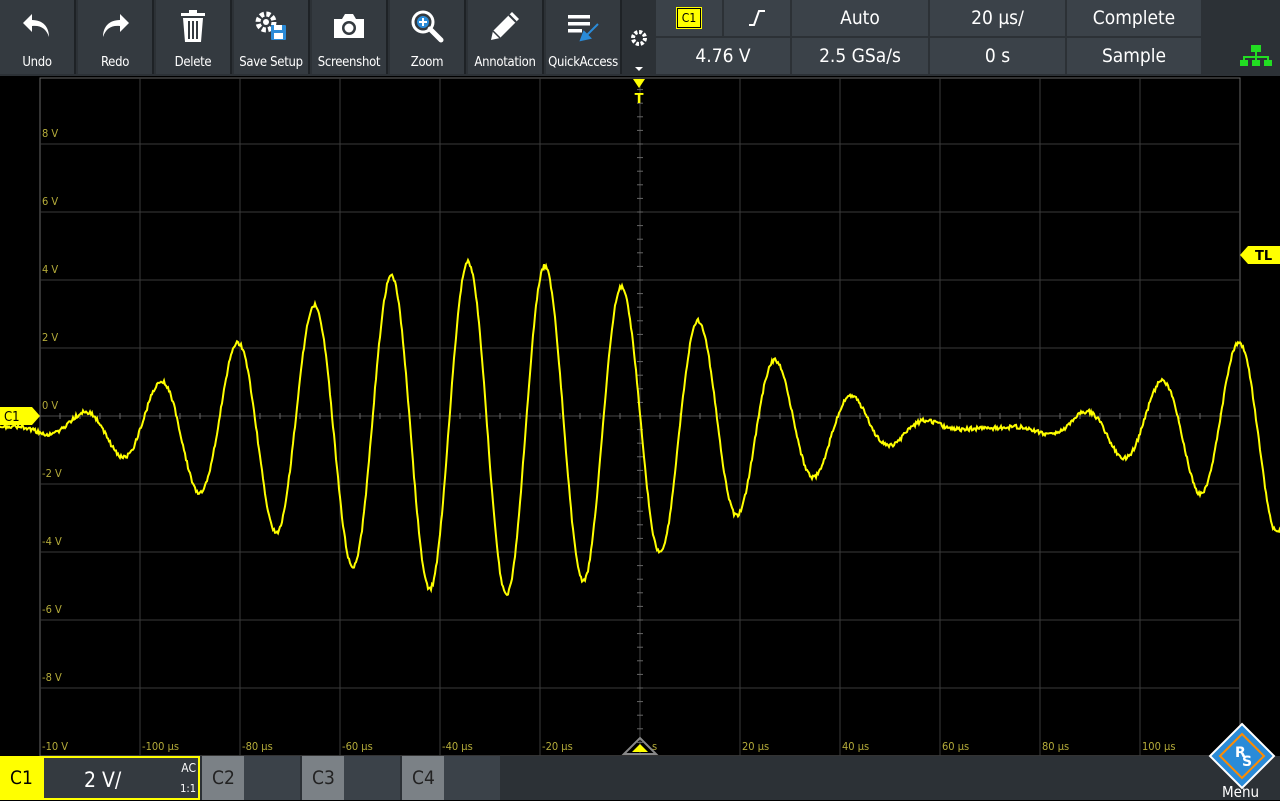  What do you see at coordinates (855, 746) in the screenshot?
I see `x-axis-label: 40 µs` at bounding box center [855, 746].